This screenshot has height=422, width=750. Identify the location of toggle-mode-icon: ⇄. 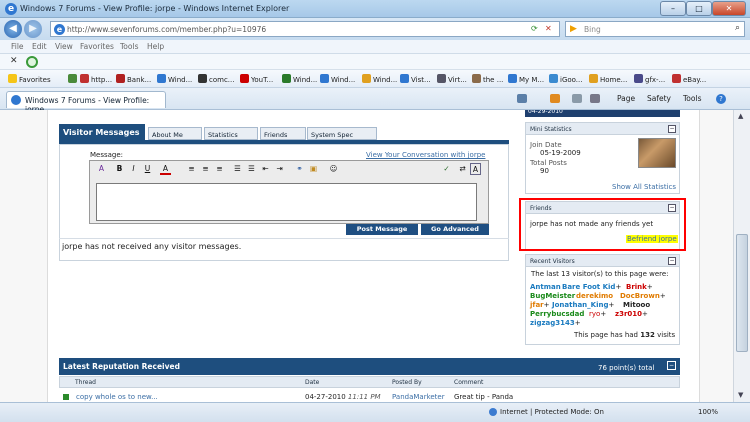
(462, 169).